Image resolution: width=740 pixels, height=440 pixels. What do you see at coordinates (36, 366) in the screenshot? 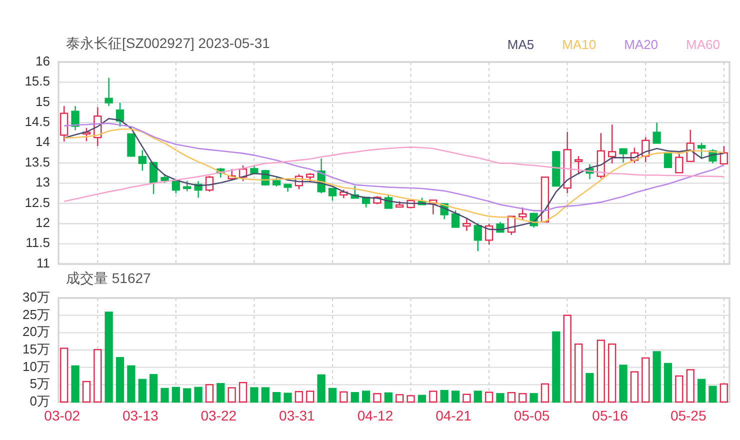
I see `axis-label: 10万` at bounding box center [36, 366].